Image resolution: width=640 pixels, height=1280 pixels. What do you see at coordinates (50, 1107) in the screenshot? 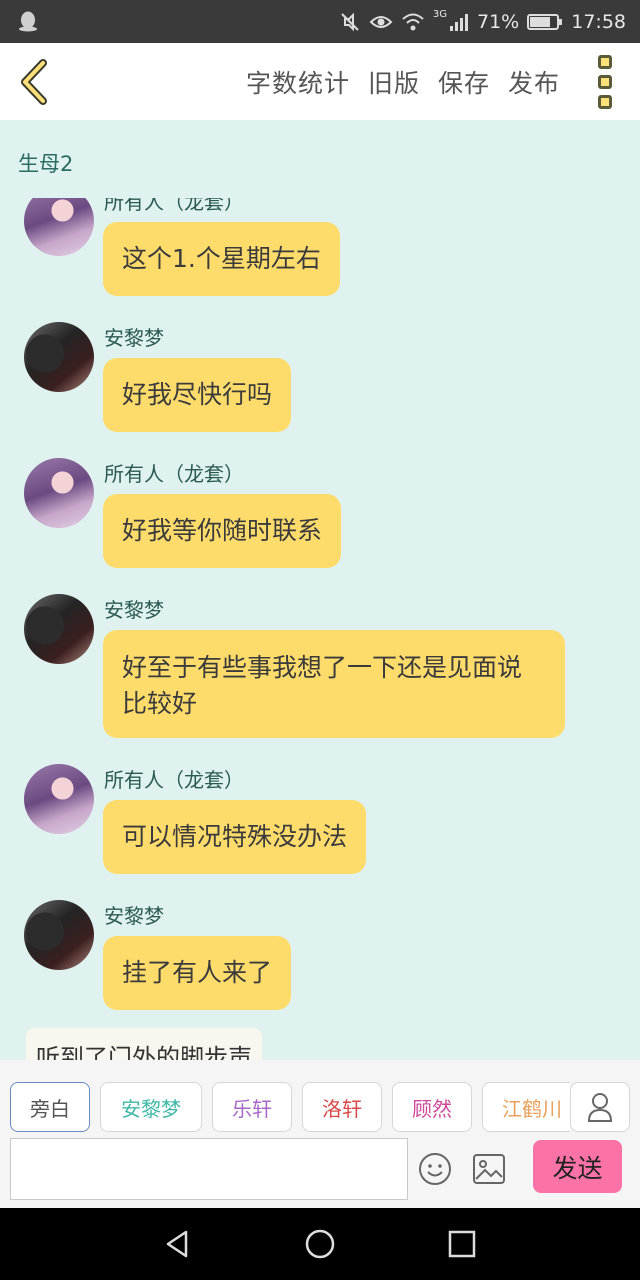
I see `role-tab-narrator: 旁白` at bounding box center [50, 1107].